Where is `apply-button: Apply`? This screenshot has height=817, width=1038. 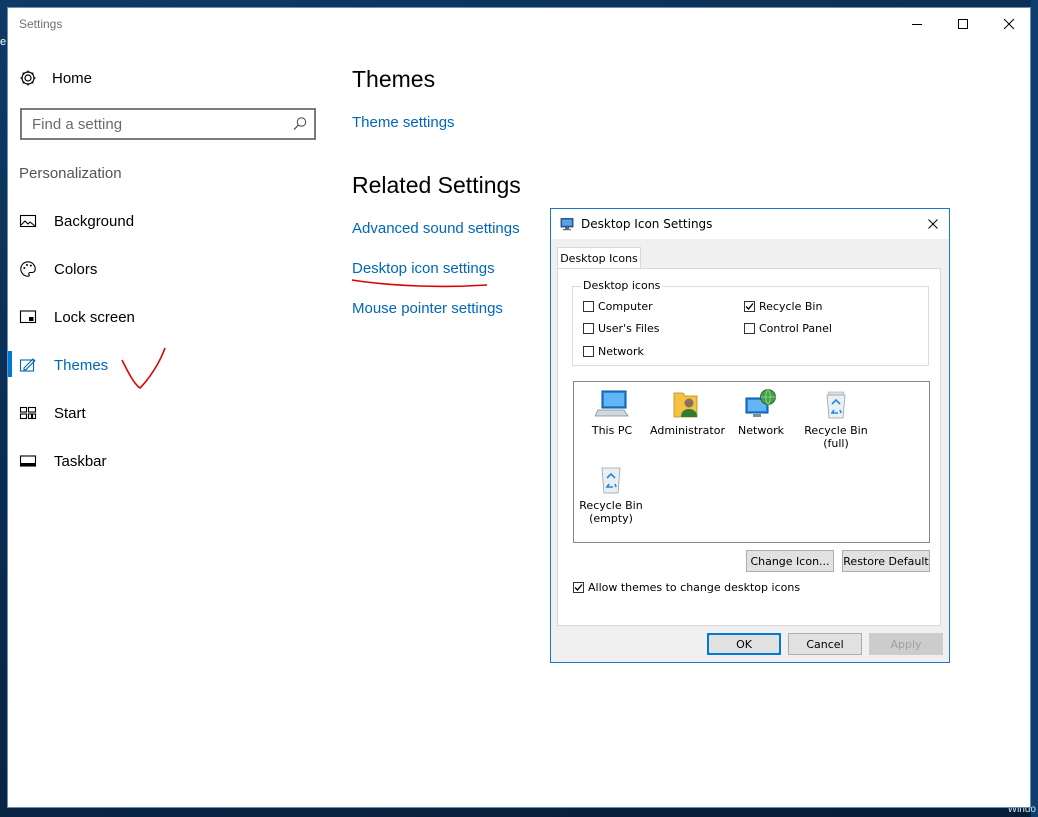 apply-button: Apply is located at coordinates (906, 644).